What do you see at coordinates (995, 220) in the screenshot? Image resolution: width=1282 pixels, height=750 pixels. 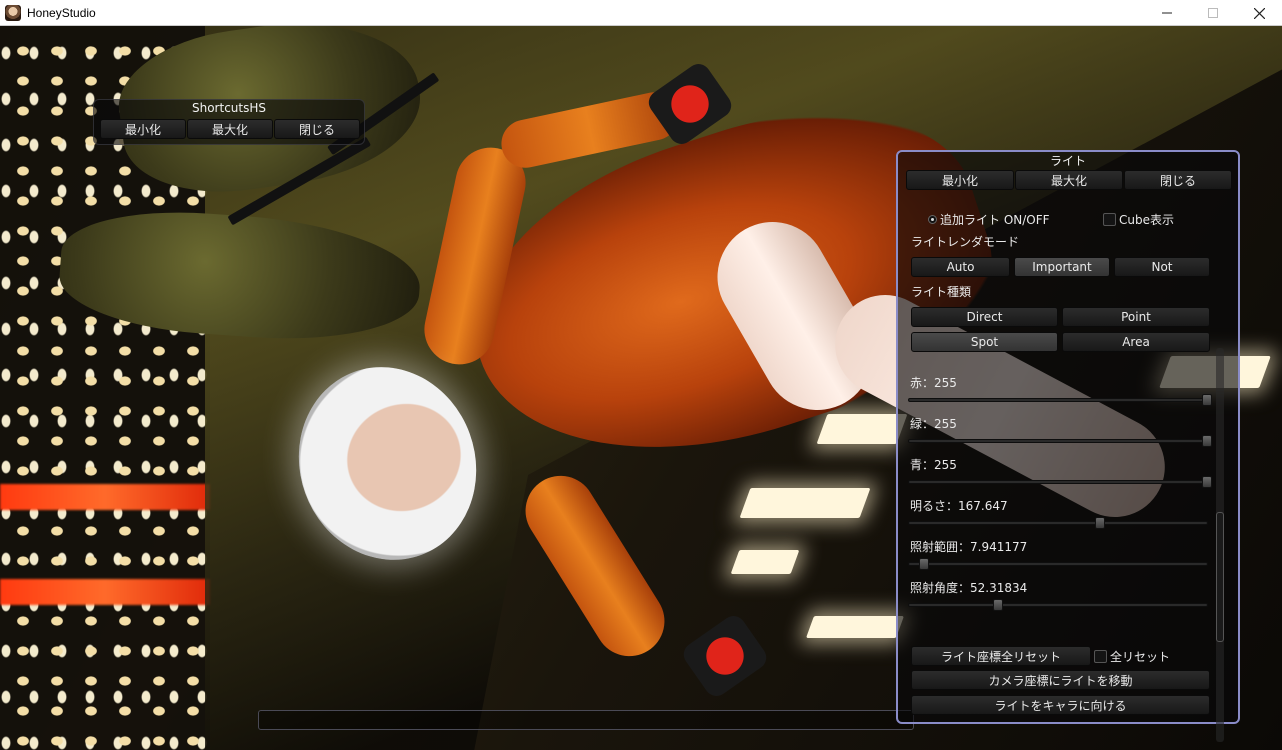 I see `add-light-toggle-label: 追加ライト ON/OFF` at bounding box center [995, 220].